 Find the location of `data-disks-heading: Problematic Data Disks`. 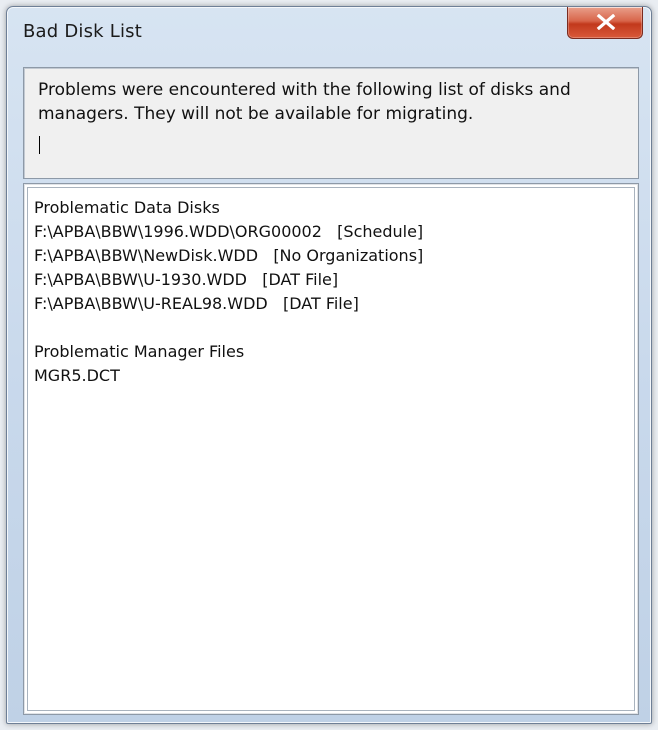

data-disks-heading: Problematic Data Disks is located at coordinates (127, 207).